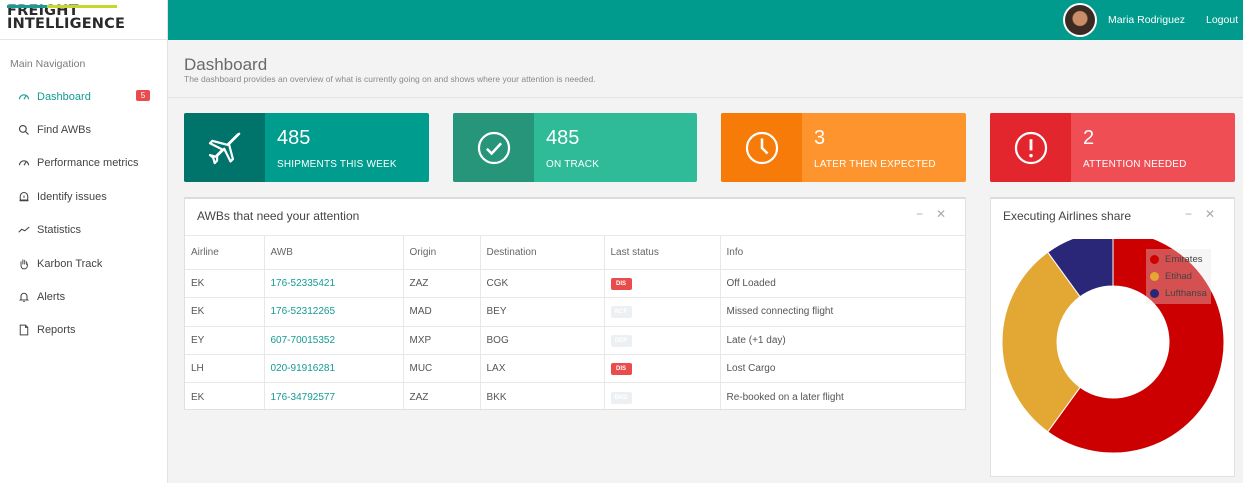 The width and height of the screenshot is (1243, 483). I want to click on cell-airline: EY, so click(224, 340).